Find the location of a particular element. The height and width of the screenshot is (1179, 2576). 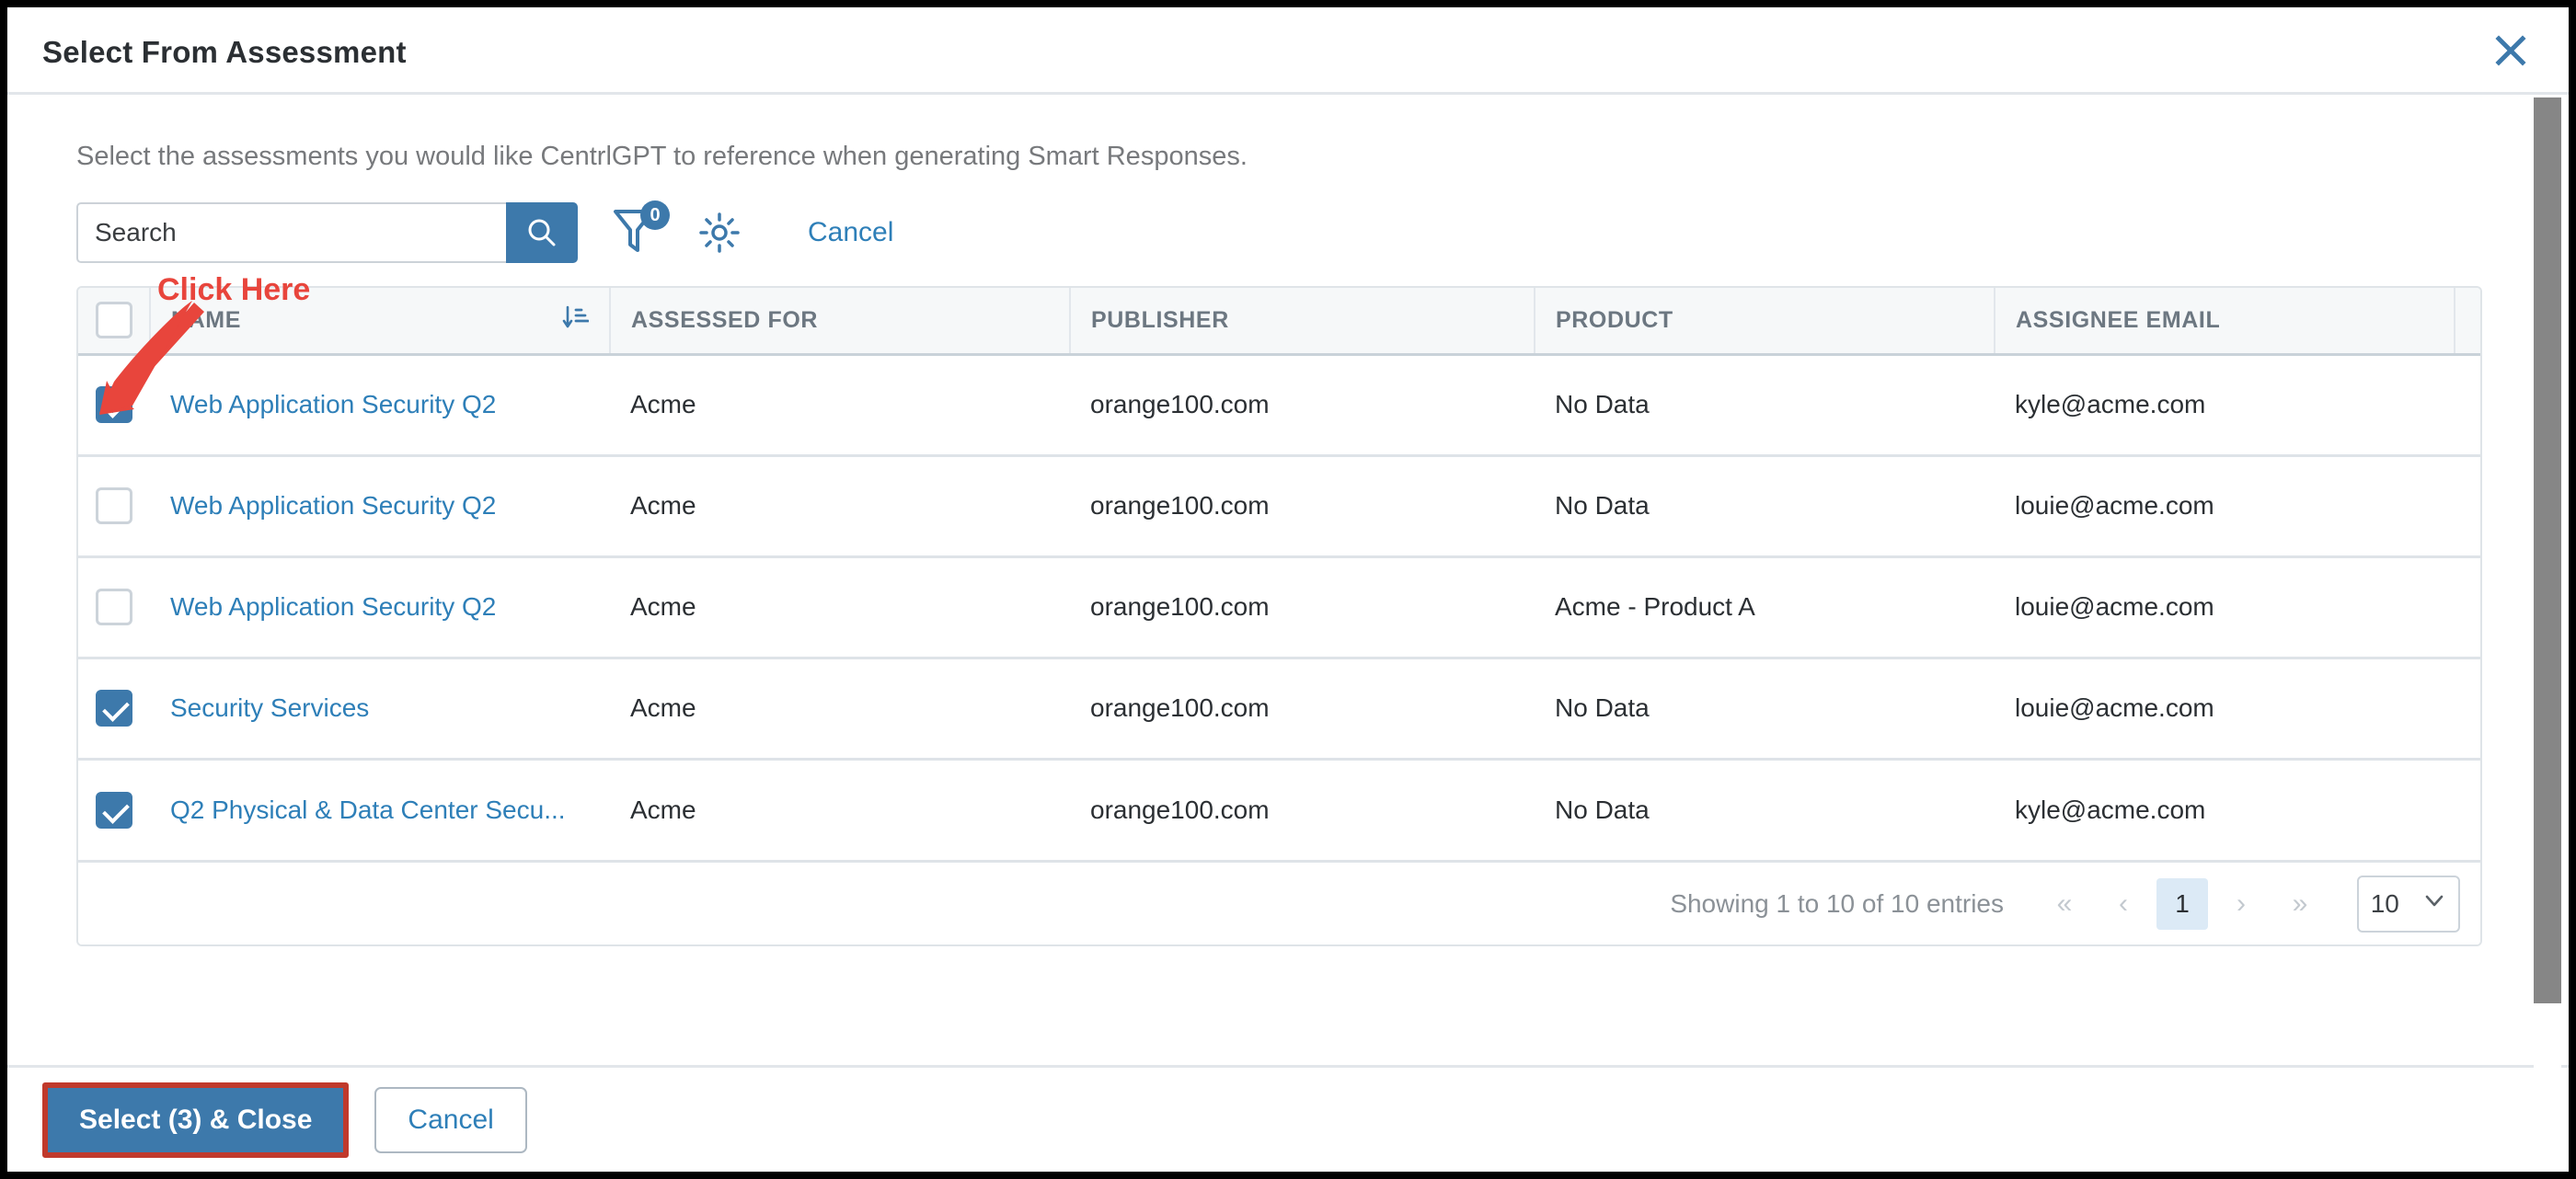

column-header-name: NAME is located at coordinates (380, 322).